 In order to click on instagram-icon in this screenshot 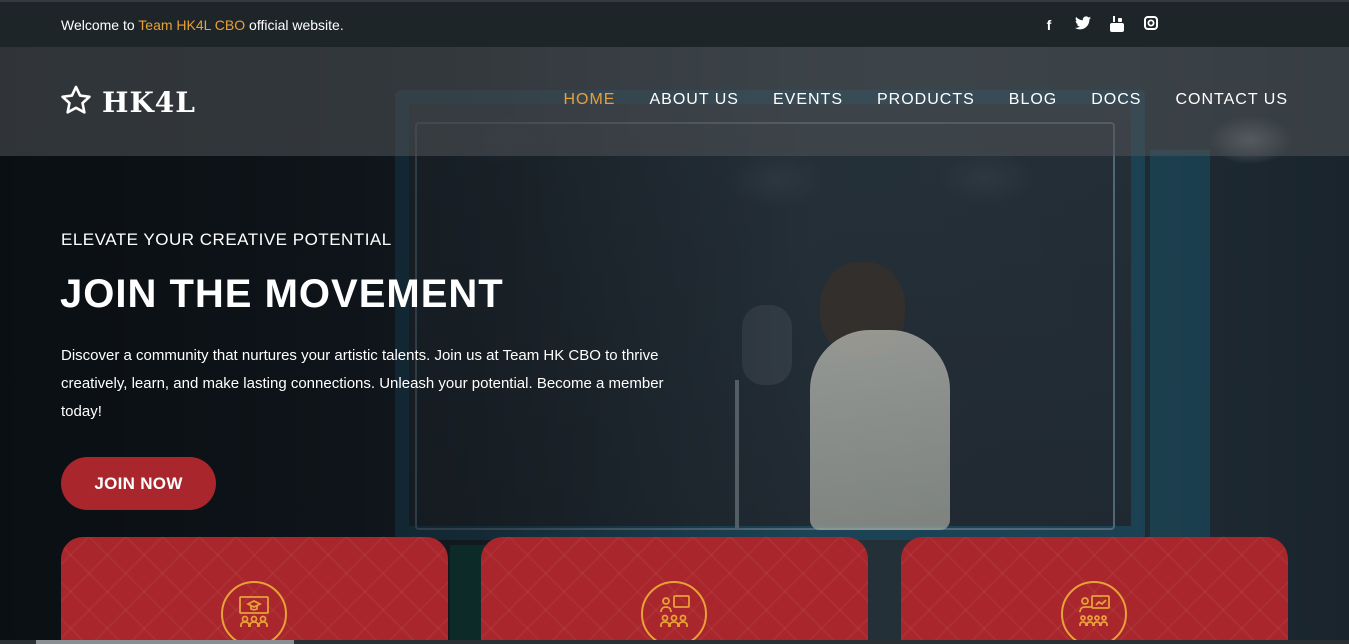, I will do `click(1151, 25)`.